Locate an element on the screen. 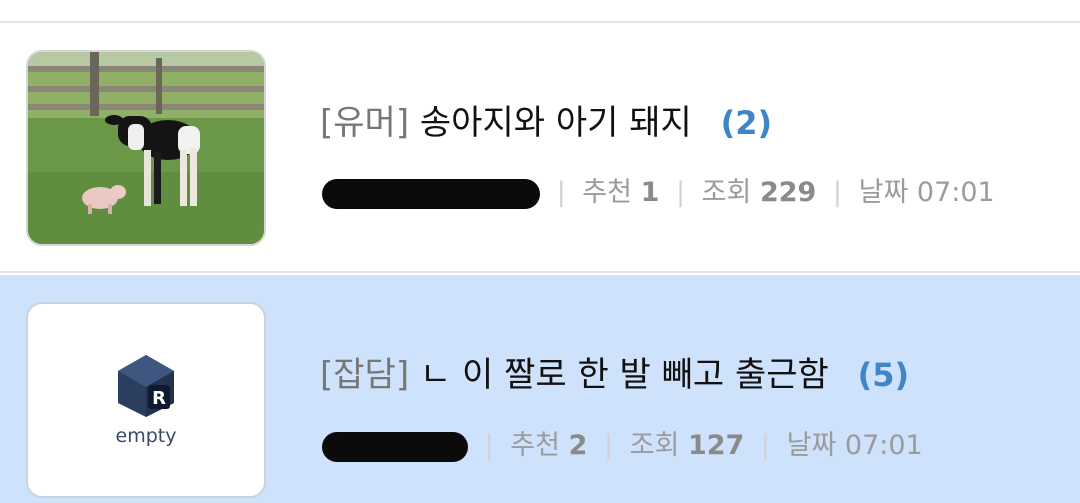  calf-and-piglet-image is located at coordinates (146, 148).